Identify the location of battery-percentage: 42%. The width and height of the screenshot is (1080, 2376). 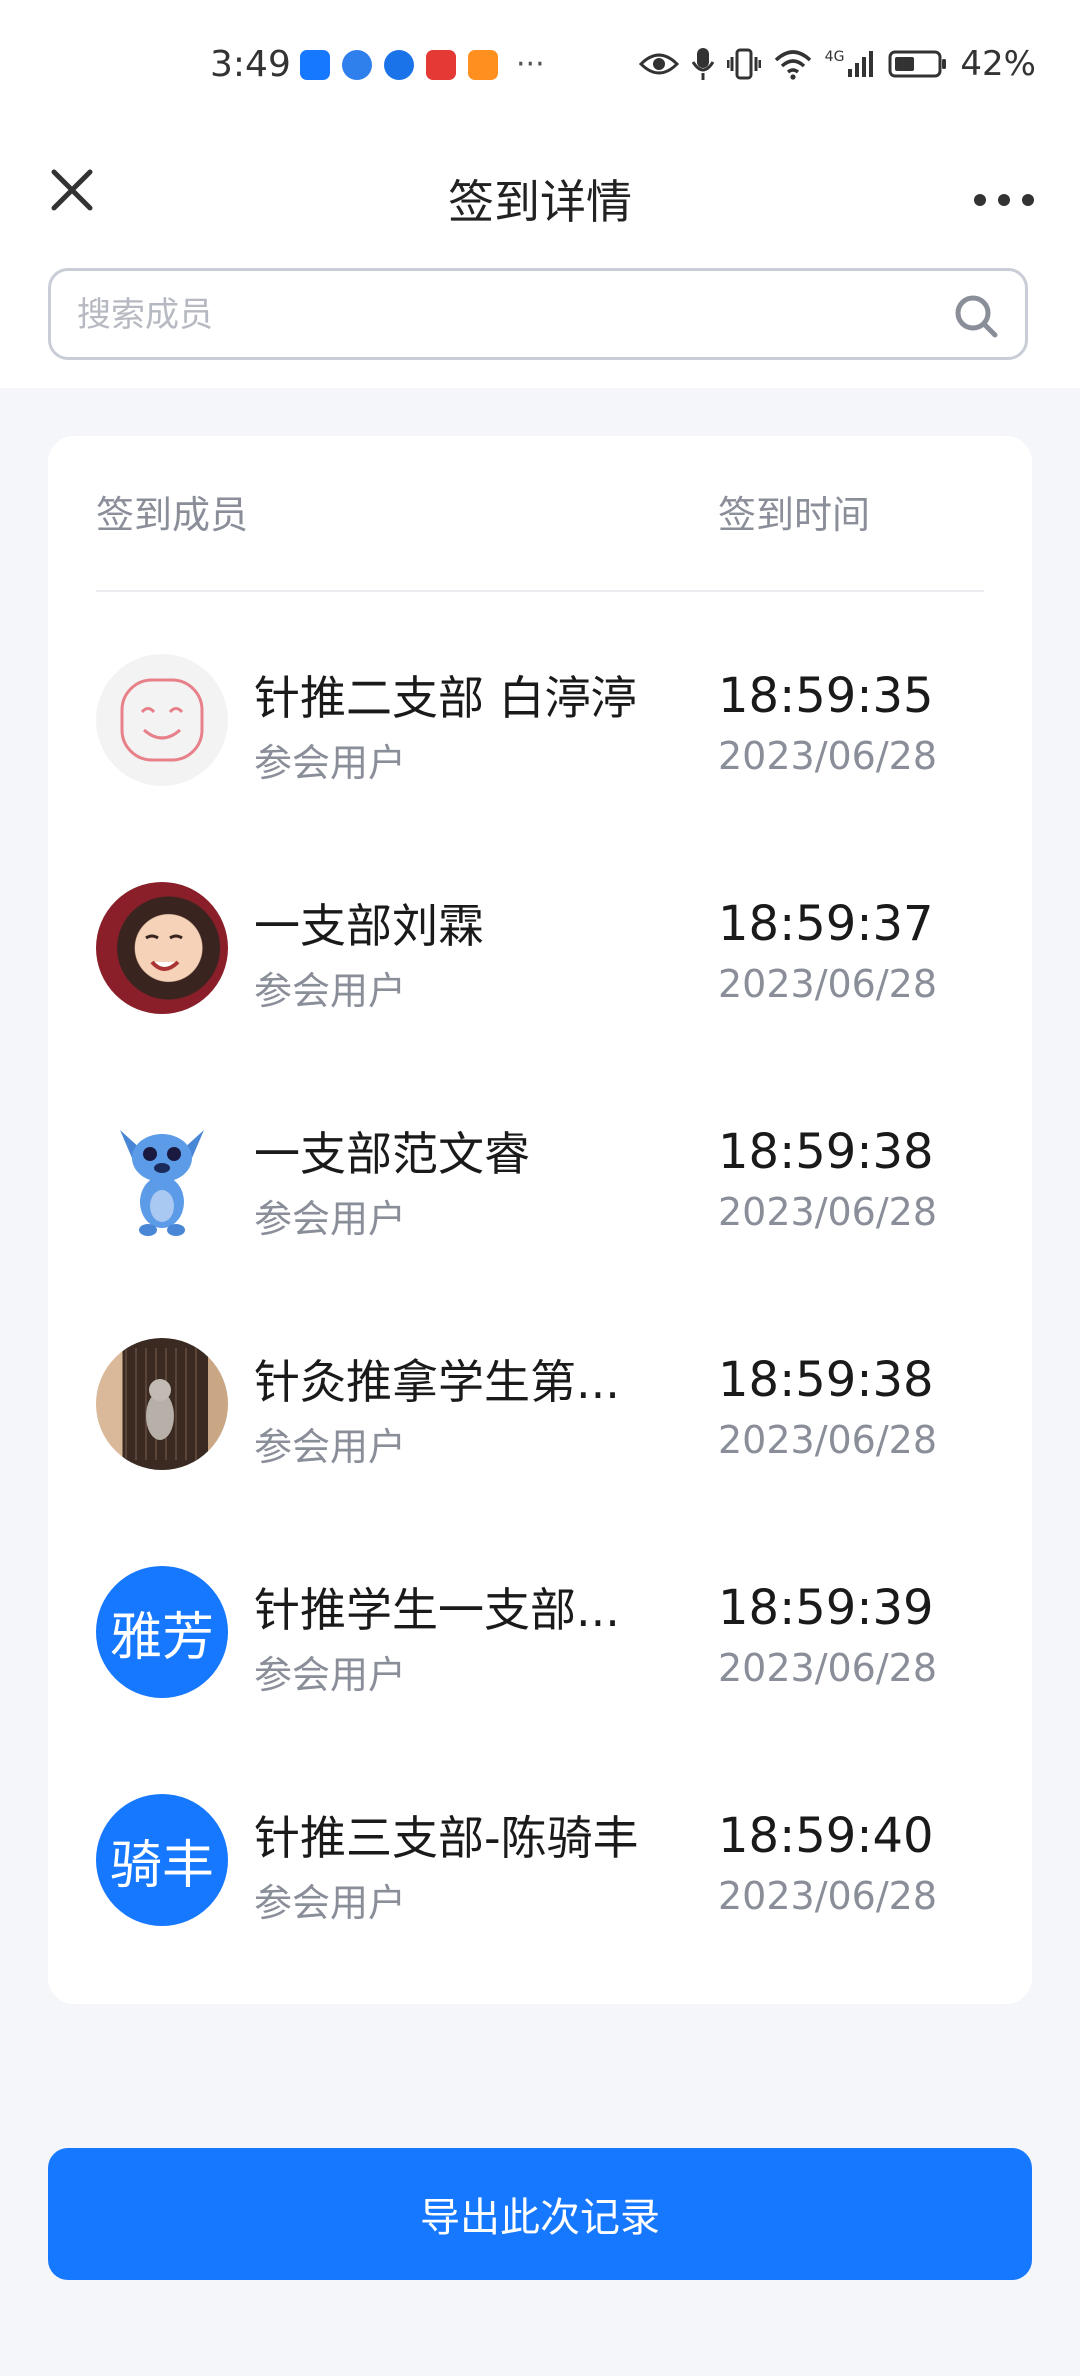
(998, 64).